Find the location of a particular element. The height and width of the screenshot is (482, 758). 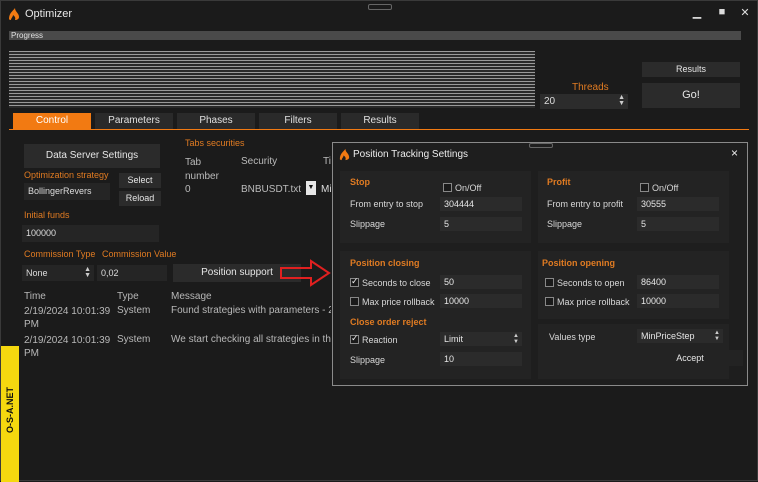

stop-slippage-input: 5 is located at coordinates (481, 224).